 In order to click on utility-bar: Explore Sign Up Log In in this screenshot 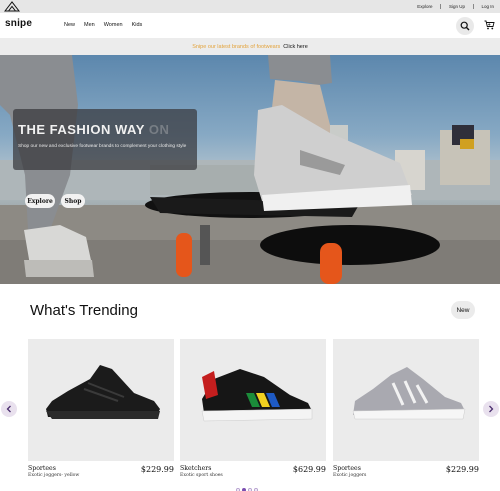, I will do `click(250, 6)`.